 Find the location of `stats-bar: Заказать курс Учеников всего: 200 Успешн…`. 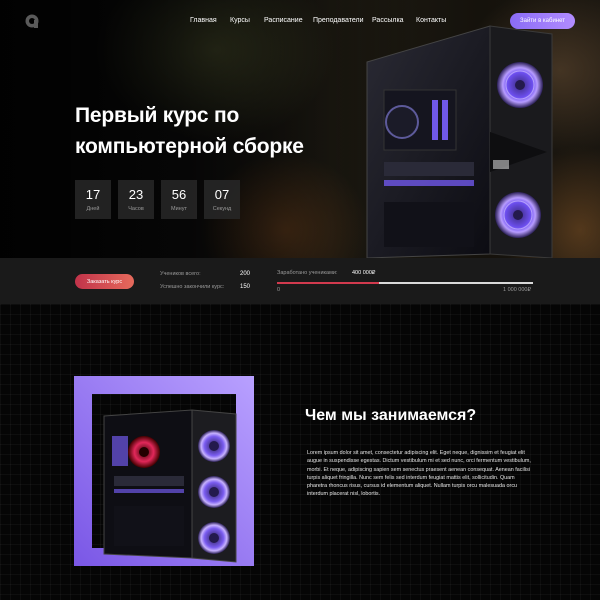

stats-bar: Заказать курс Учеников всего: 200 Успешн… is located at coordinates (300, 281).